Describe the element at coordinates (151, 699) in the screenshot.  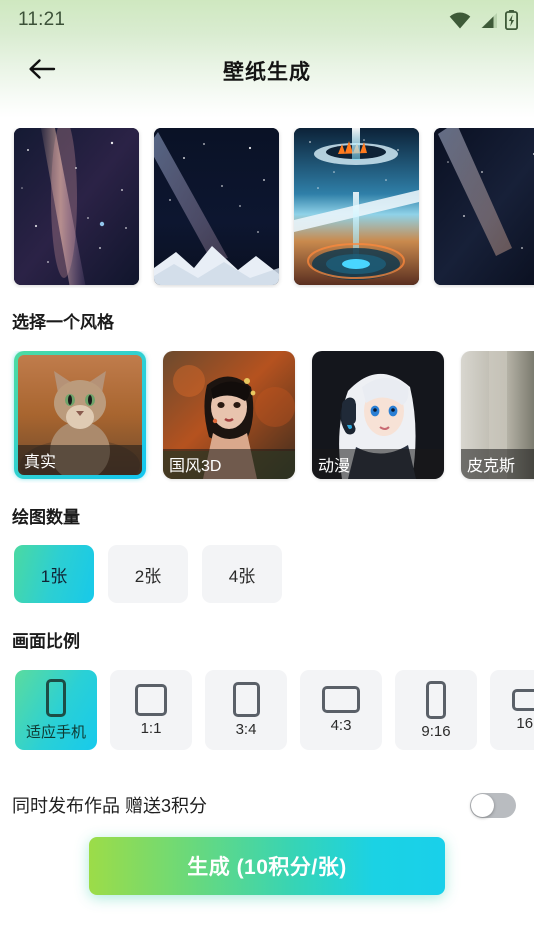
I see `square-shape-icon` at that location.